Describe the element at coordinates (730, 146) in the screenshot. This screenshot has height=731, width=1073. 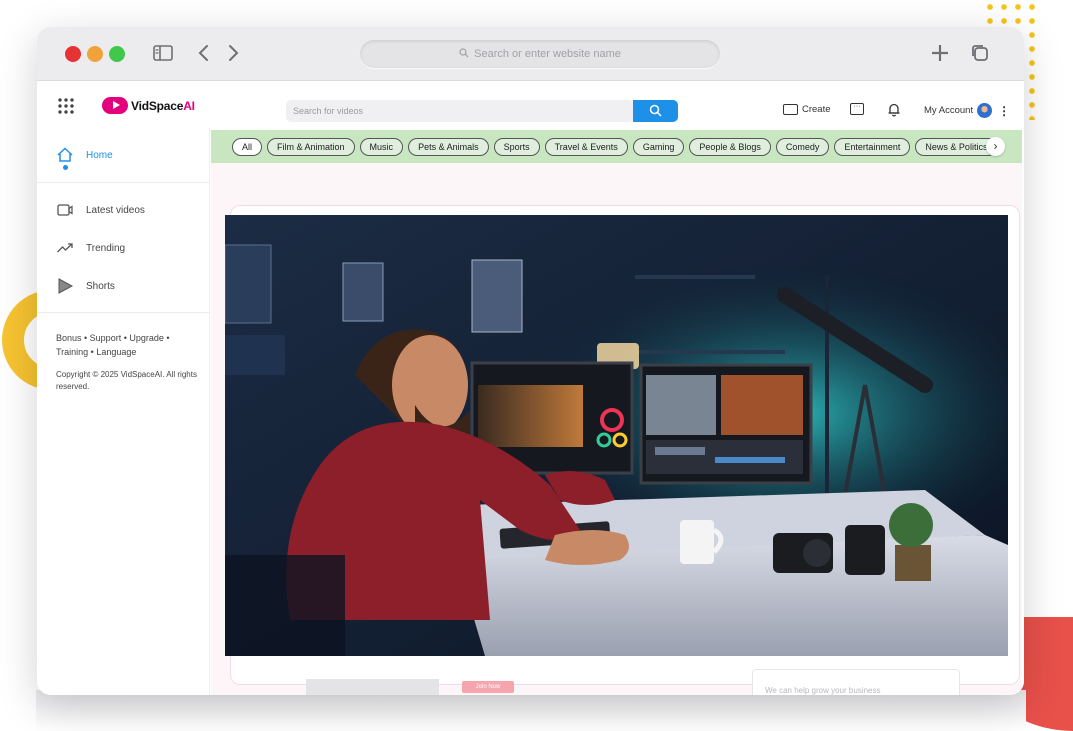
I see `chip-people-blogs: People & Blogs` at that location.